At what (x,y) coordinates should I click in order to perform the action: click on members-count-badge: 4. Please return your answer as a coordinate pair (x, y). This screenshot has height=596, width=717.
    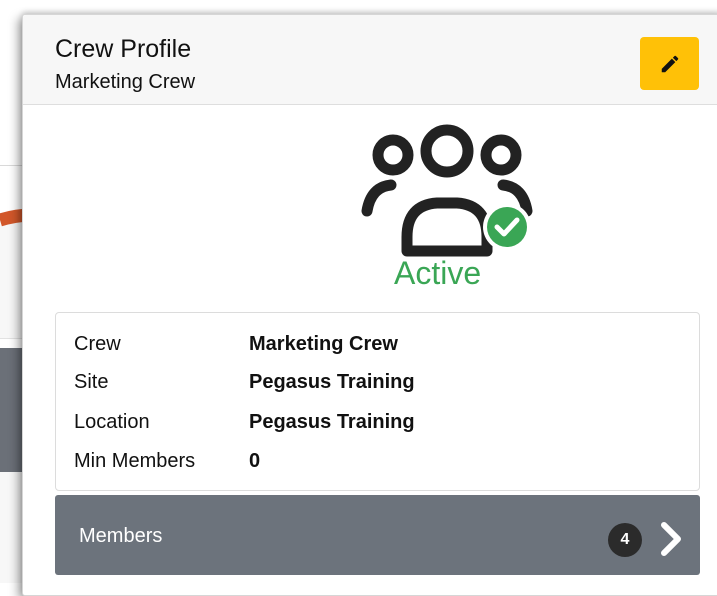
    Looking at the image, I should click on (625, 540).